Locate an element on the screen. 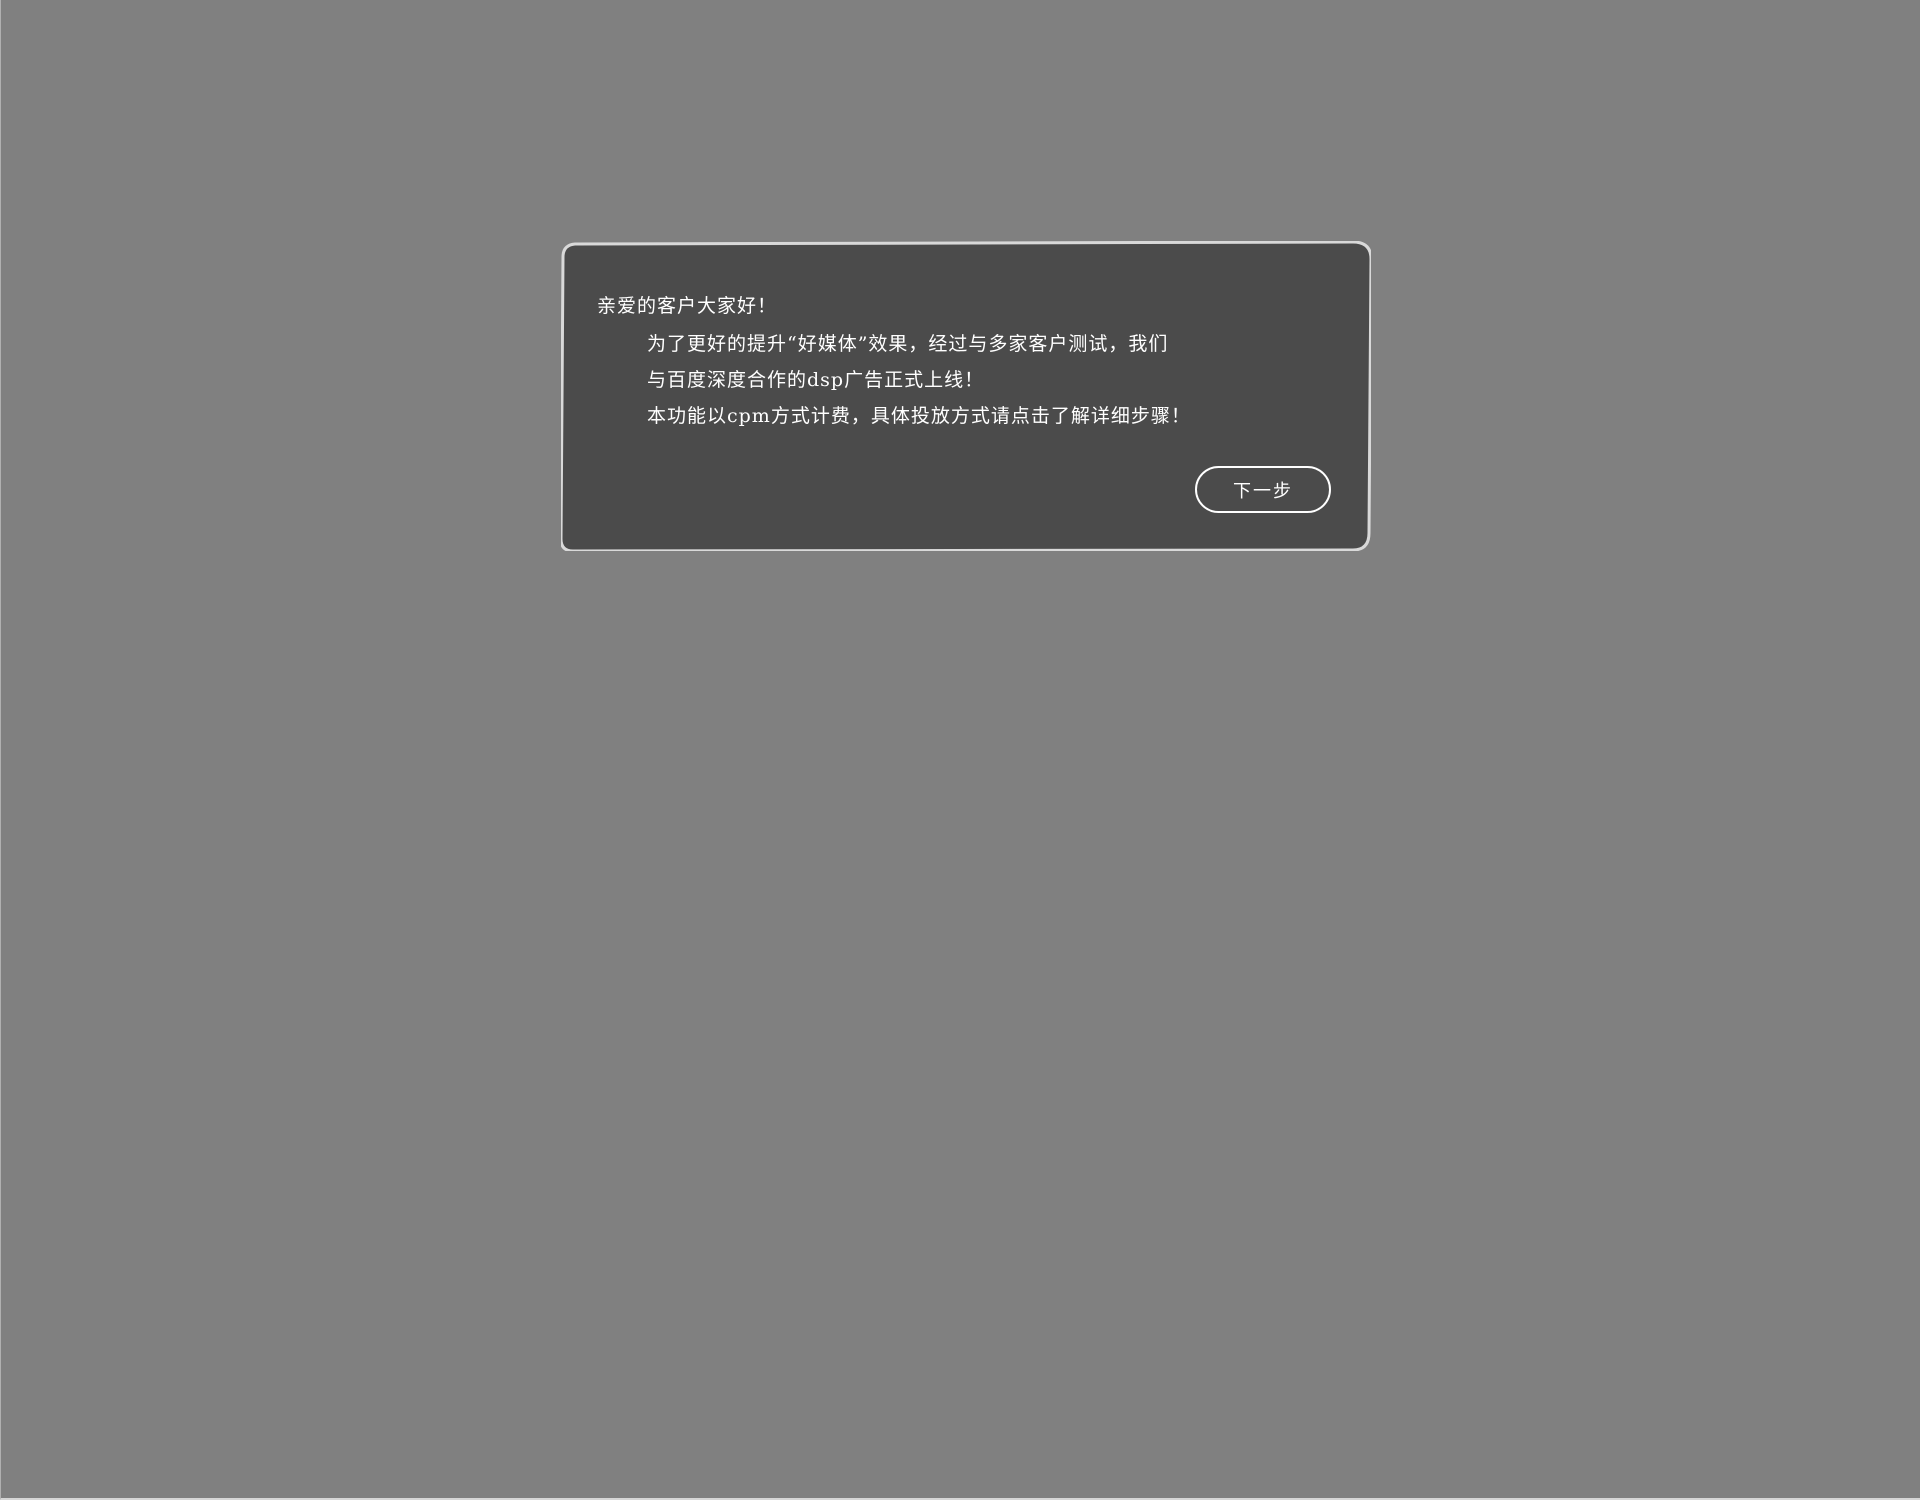 This screenshot has width=1920, height=1500. dialog-greeting: 亲爱的客户大家好！ is located at coordinates (687, 306).